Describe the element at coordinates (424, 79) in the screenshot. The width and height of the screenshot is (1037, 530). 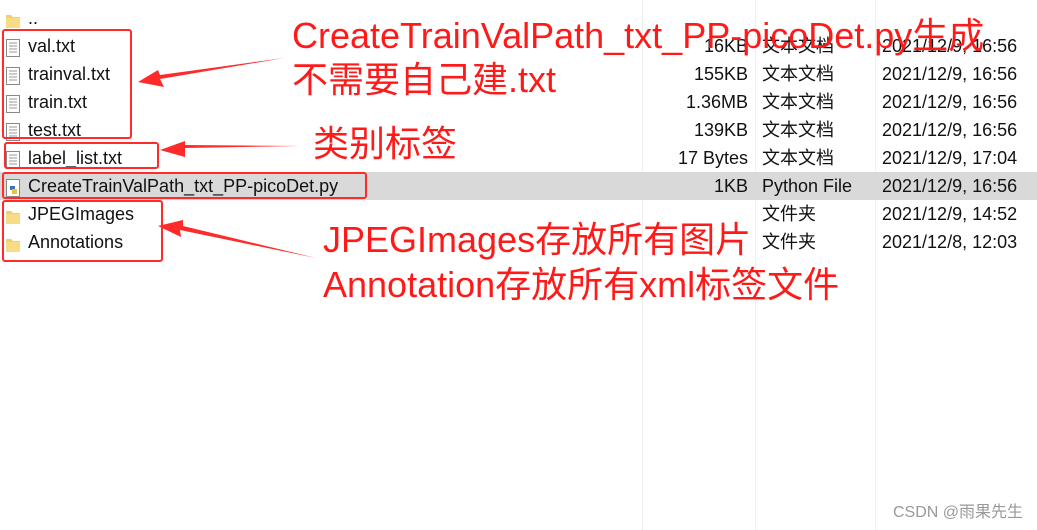
I see `annotation-no-need-create: 不需要自己建.txt` at that location.